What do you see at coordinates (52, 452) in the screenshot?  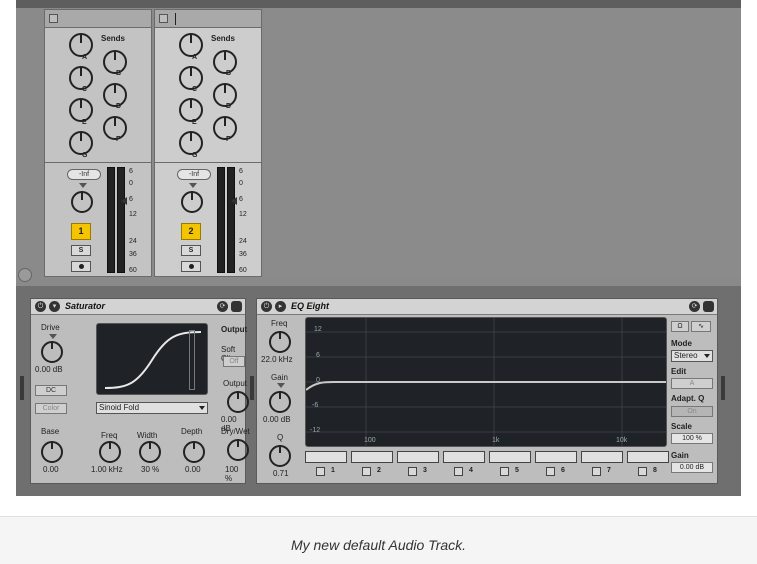 I see `base-knob` at bounding box center [52, 452].